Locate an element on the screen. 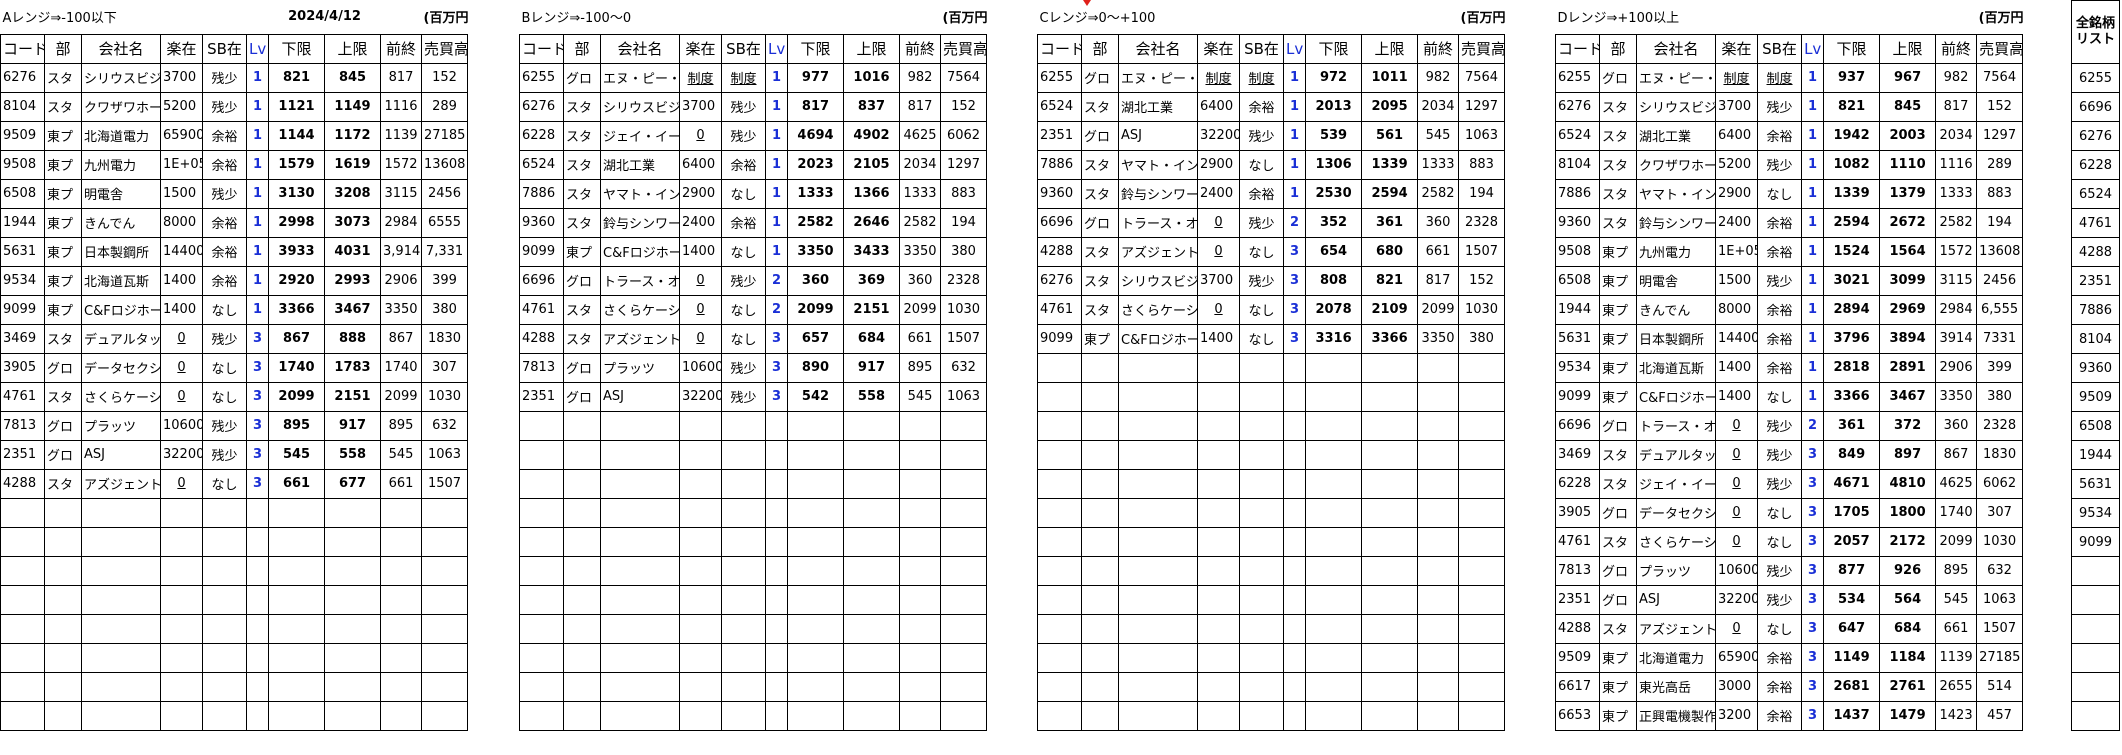 The image size is (2122, 755). cell-high: 2095 is located at coordinates (1390, 106).